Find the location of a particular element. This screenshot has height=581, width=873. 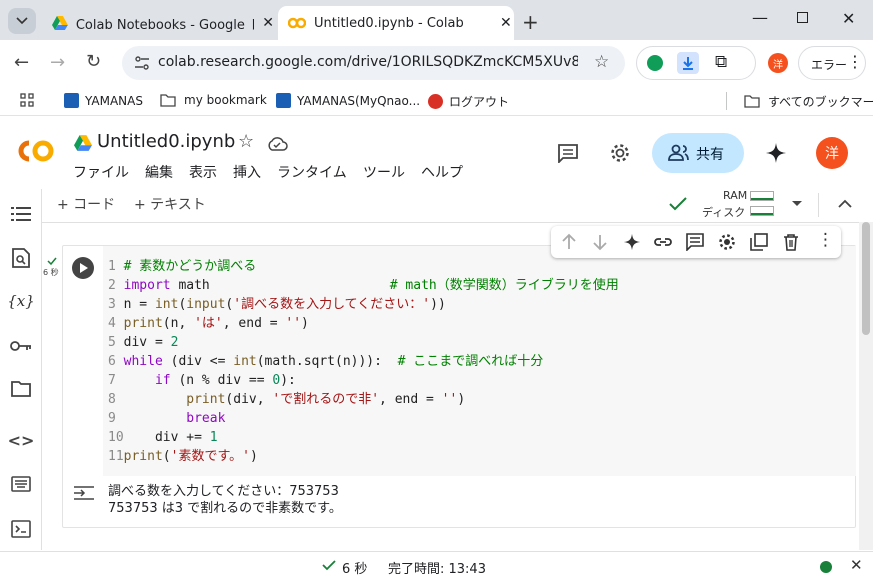

tab-colab: Untitled0.ipynb - Colab ✕ is located at coordinates (396, 23).